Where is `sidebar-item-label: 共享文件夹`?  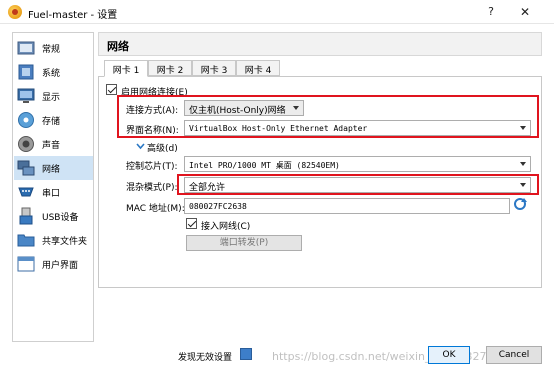
sidebar-item-label: 共享文件夹 is located at coordinates (65, 242).